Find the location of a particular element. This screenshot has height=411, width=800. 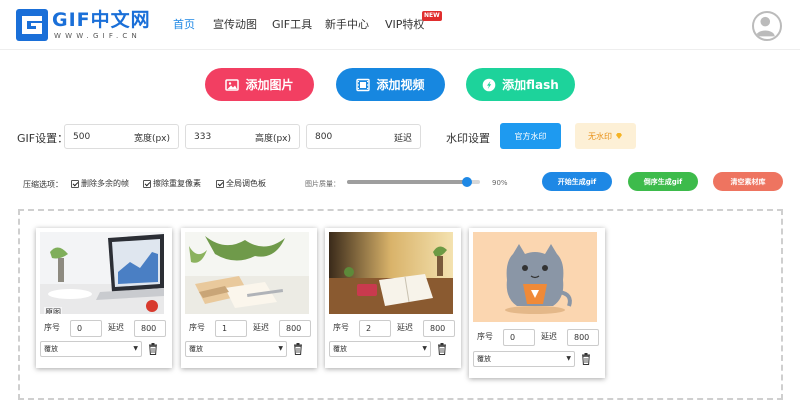

global-palette-checkbox is located at coordinates (220, 183).